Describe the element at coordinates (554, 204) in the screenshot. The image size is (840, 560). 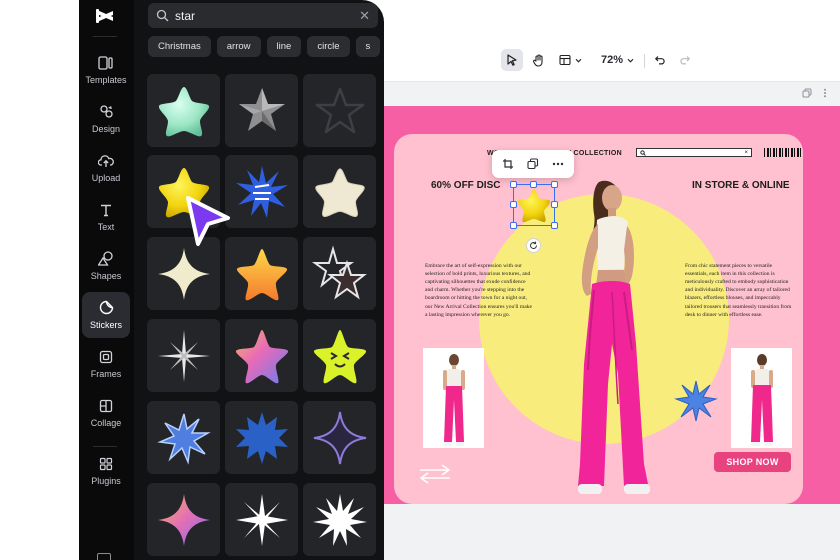
I see `resize-handle-right` at that location.